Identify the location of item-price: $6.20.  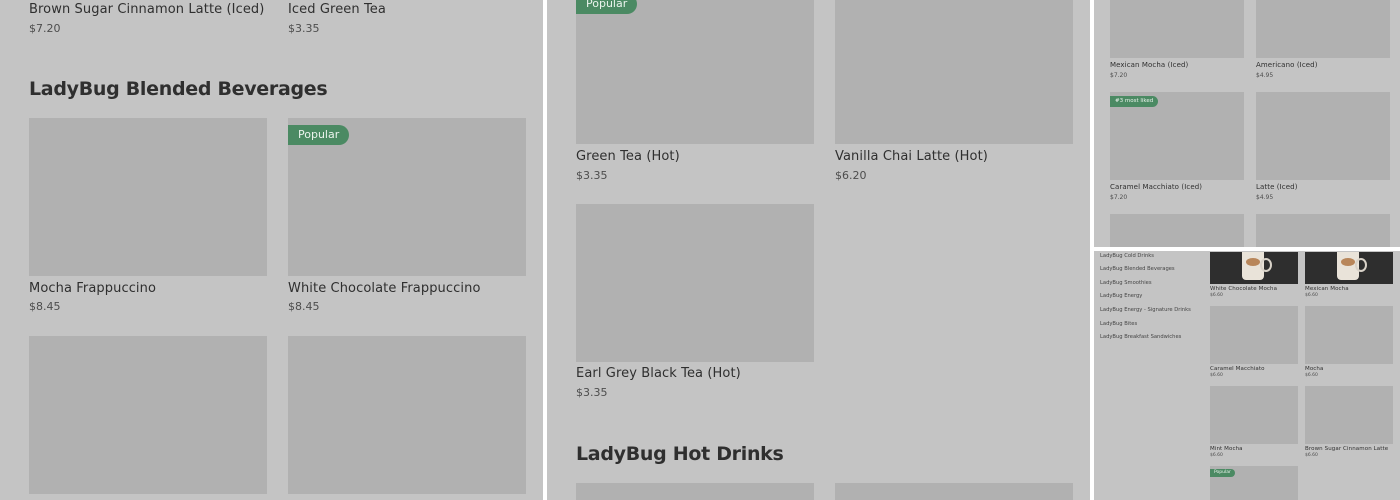
(851, 175).